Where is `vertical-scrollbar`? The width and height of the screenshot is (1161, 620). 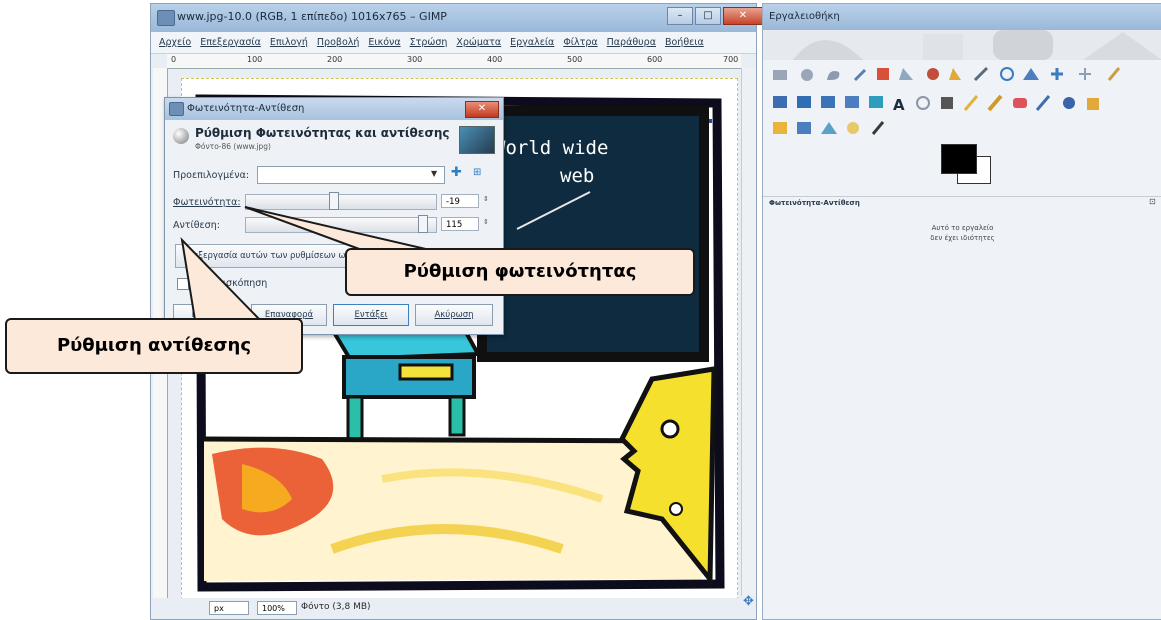
vertical-scrollbar is located at coordinates (748, 332).